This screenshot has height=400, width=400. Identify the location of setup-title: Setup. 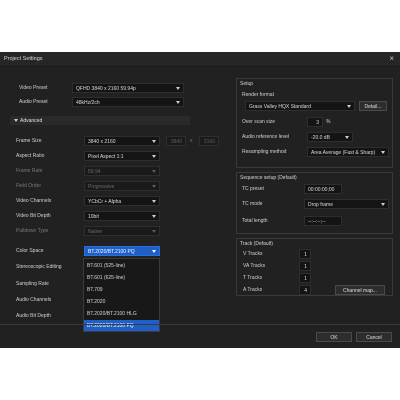
(247, 84).